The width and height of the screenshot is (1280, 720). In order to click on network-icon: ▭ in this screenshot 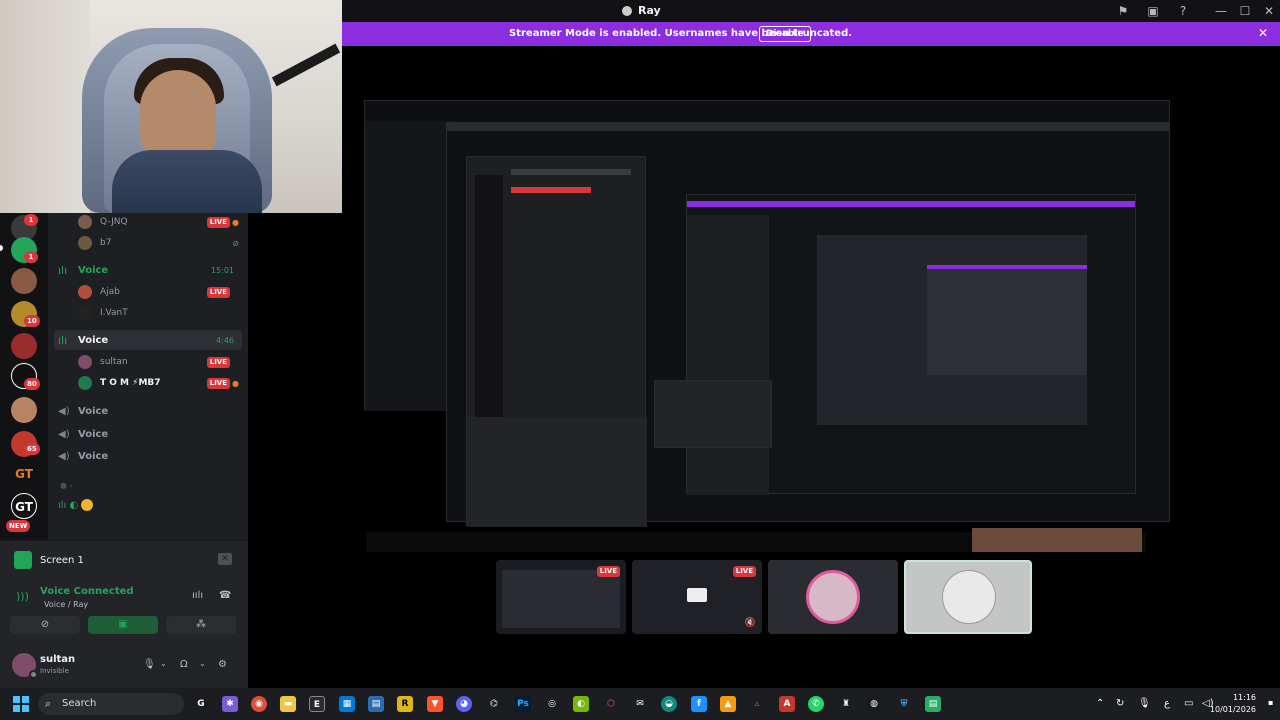, I will do `click(1188, 703)`.